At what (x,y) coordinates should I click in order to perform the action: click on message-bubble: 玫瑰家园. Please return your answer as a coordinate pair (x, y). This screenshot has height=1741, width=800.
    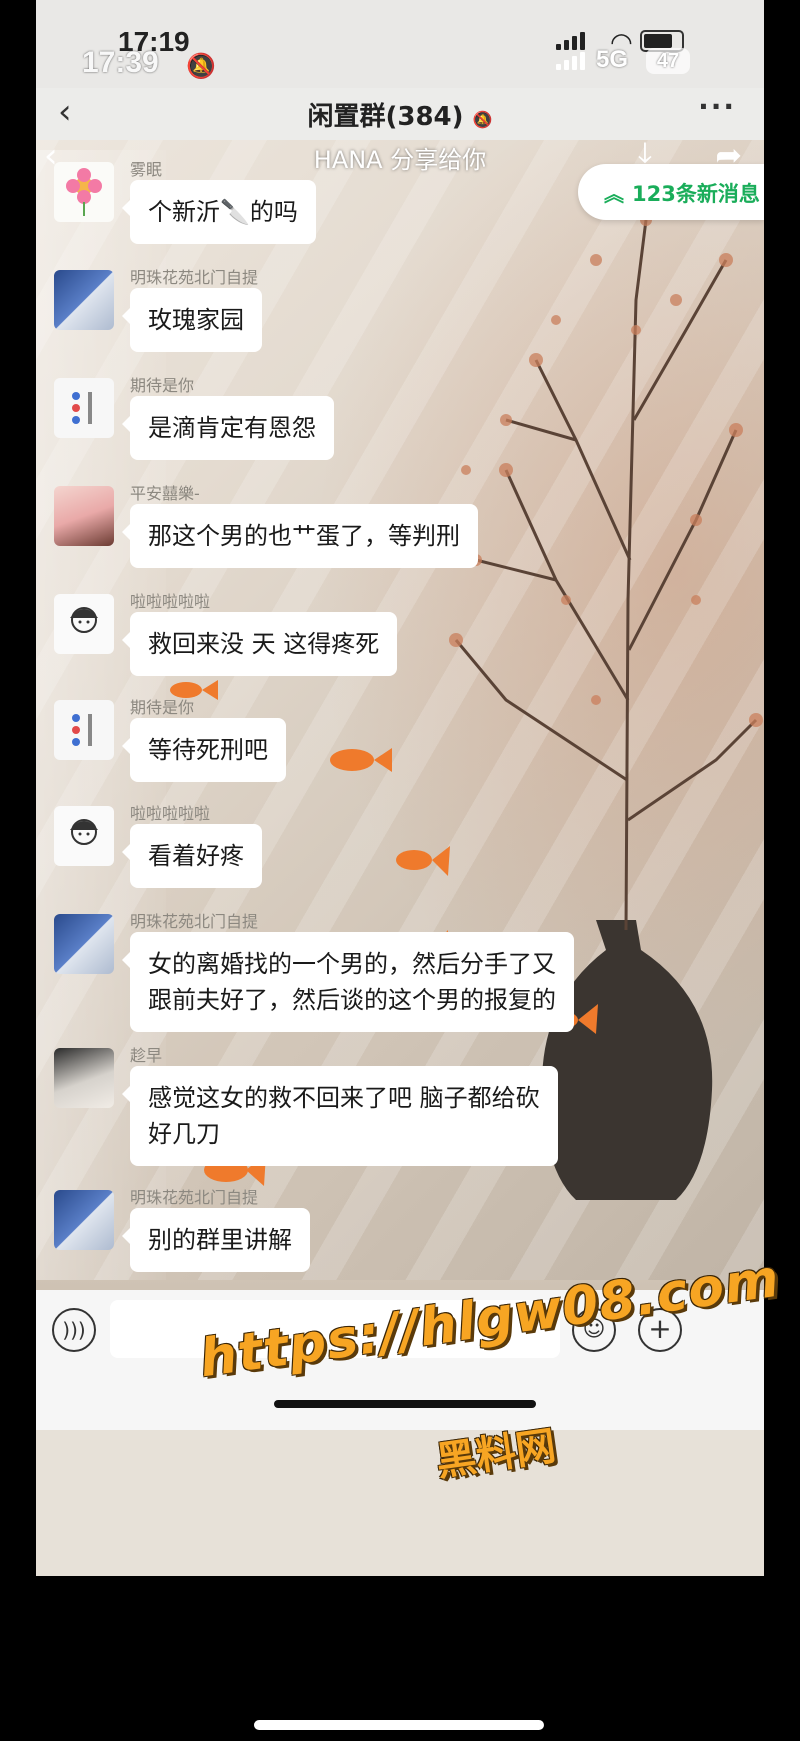
    Looking at the image, I should click on (192, 320).